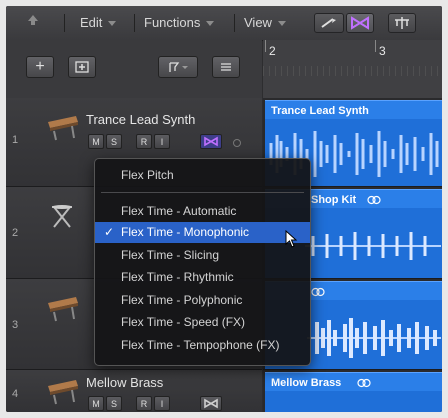  I want to click on up-arrow-icon, so click(33, 23).